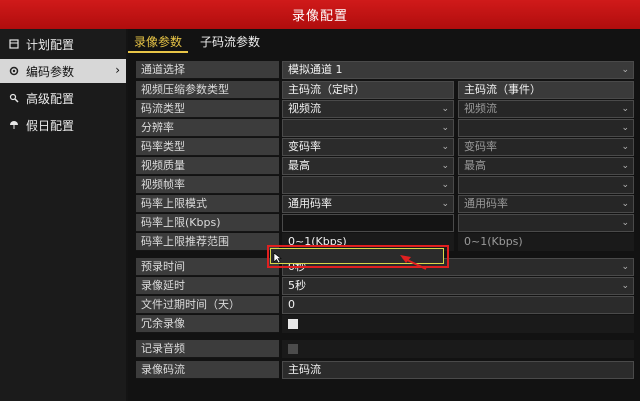 This screenshot has width=640, height=401. I want to click on sidebar-item-encoding: 编码参数 ›, so click(63, 71).